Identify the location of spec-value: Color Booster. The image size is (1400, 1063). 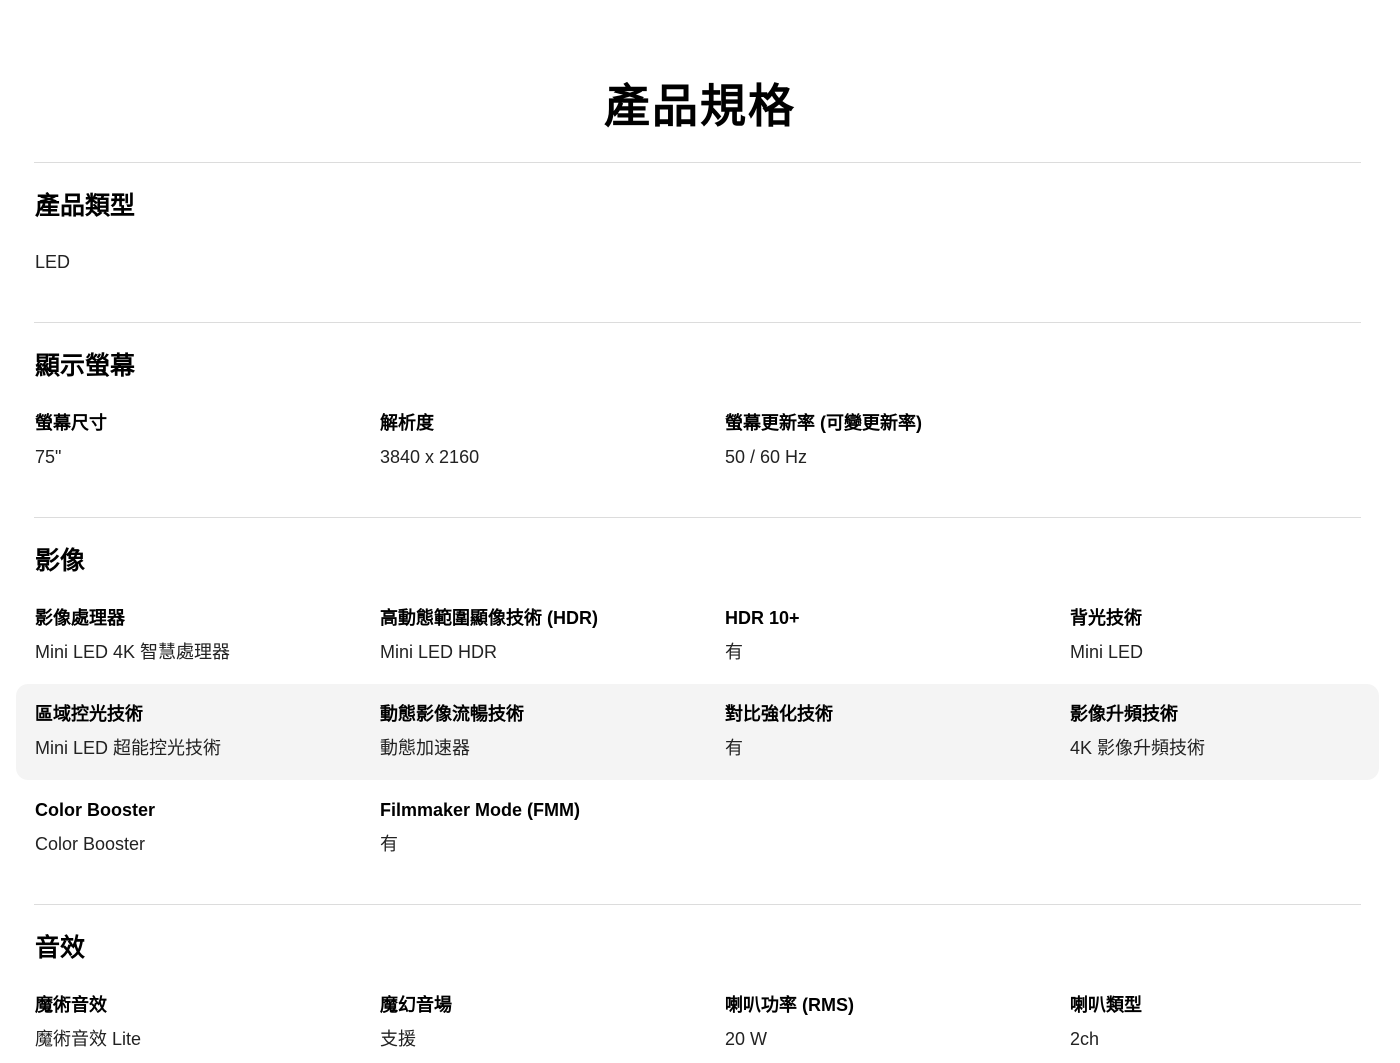
(90, 844).